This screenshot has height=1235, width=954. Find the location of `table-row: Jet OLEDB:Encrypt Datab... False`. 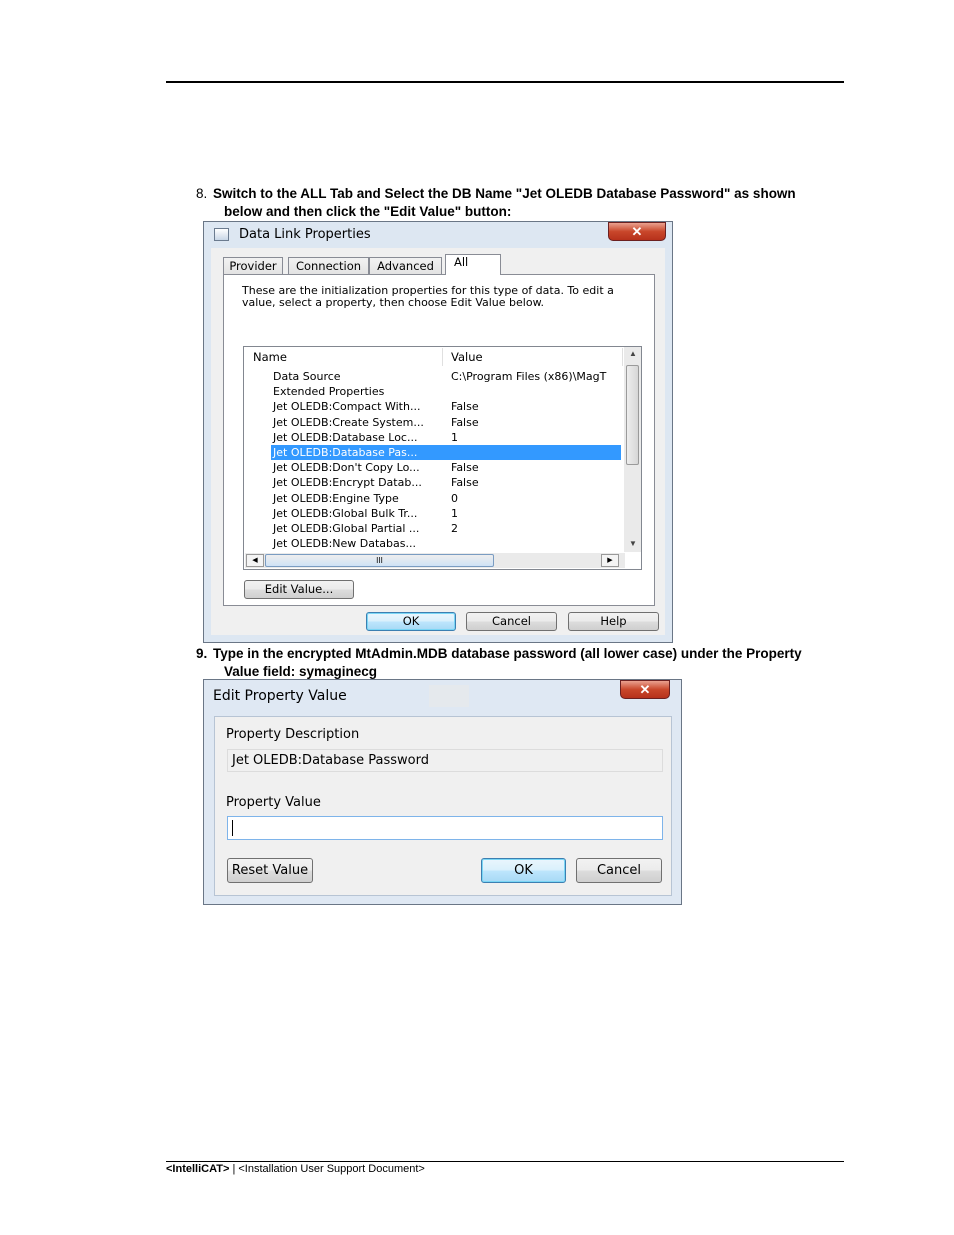

table-row: Jet OLEDB:Encrypt Datab... False is located at coordinates (446, 482).